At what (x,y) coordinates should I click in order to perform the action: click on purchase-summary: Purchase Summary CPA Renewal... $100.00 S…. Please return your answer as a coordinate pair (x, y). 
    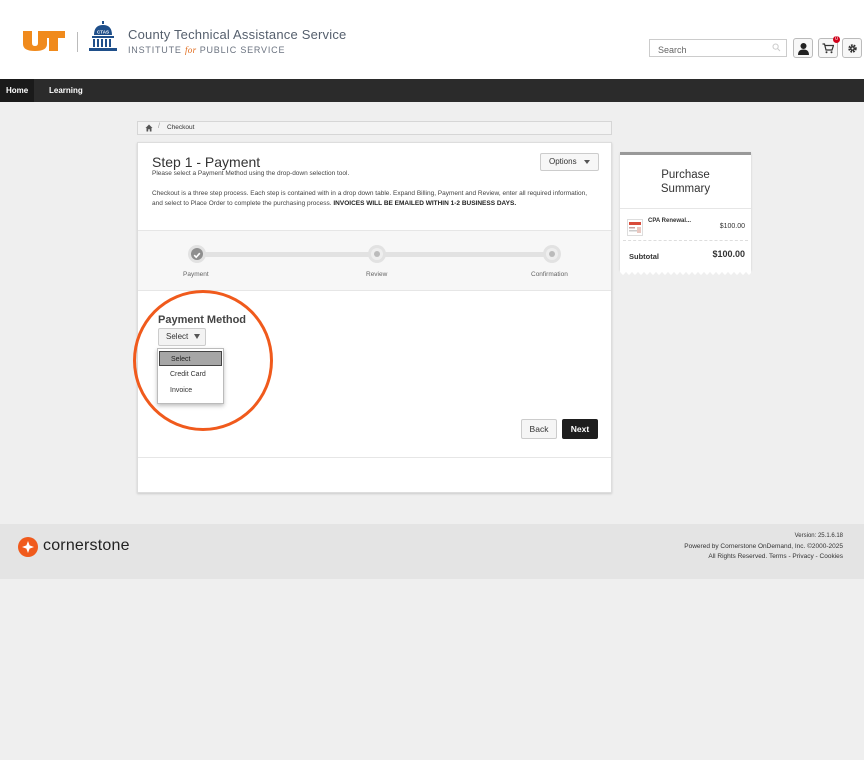
    Looking at the image, I should click on (685, 211).